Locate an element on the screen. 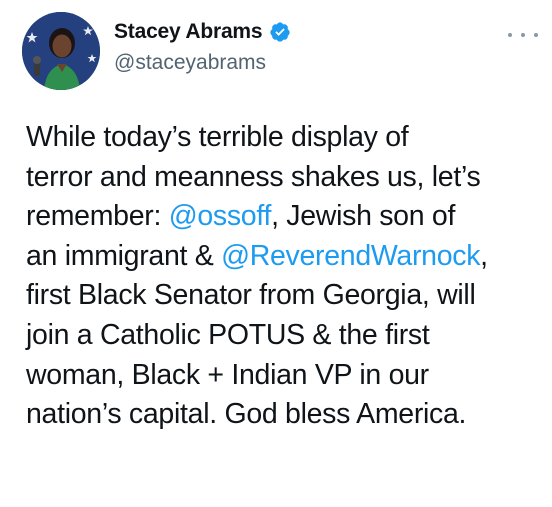  tweet-text-line: While today’s terrible display of is located at coordinates (281, 138).